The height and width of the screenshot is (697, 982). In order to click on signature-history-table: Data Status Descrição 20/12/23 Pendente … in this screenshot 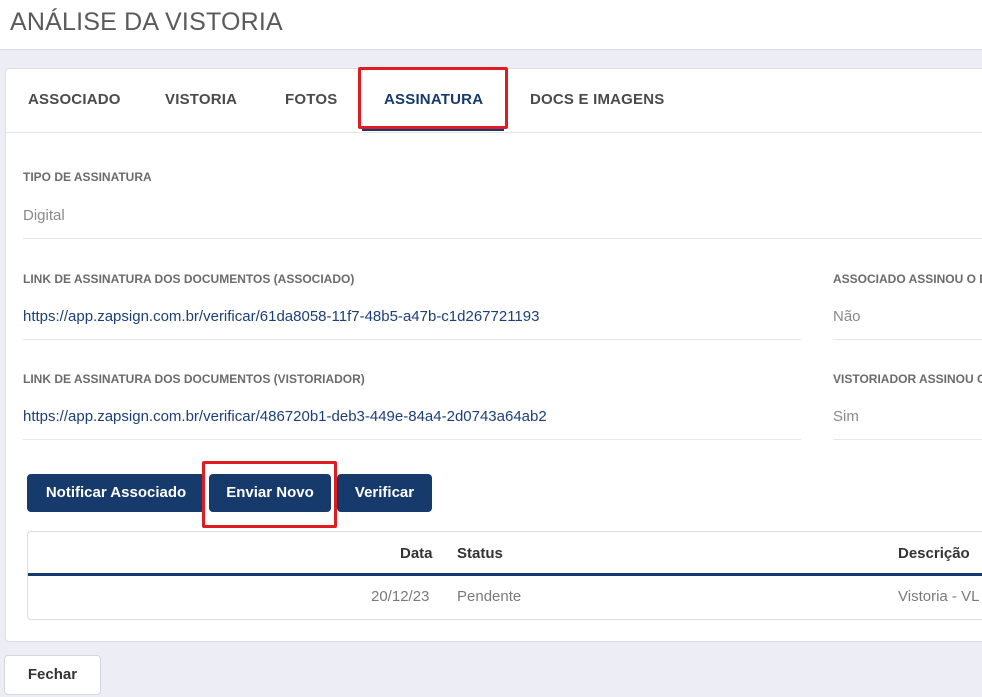, I will do `click(504, 575)`.